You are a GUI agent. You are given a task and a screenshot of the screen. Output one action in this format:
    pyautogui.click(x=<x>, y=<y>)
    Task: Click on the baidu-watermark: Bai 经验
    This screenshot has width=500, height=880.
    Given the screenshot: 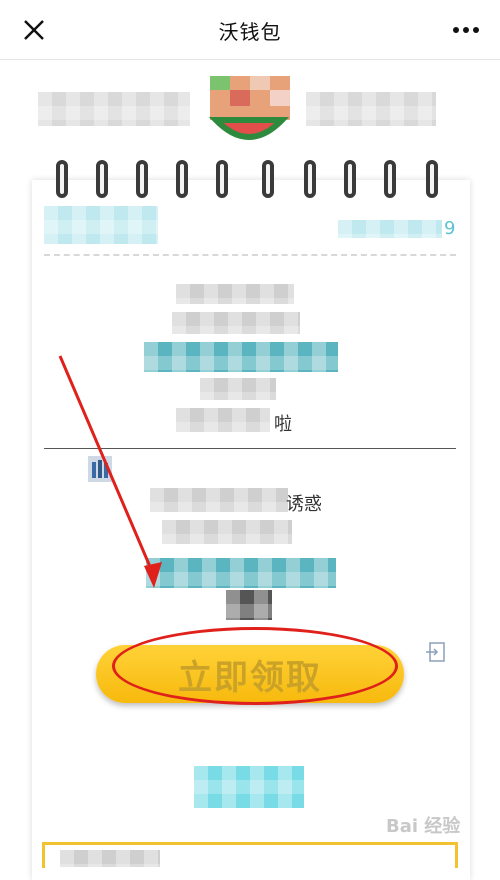 What is the action you would take?
    pyautogui.click(x=423, y=826)
    